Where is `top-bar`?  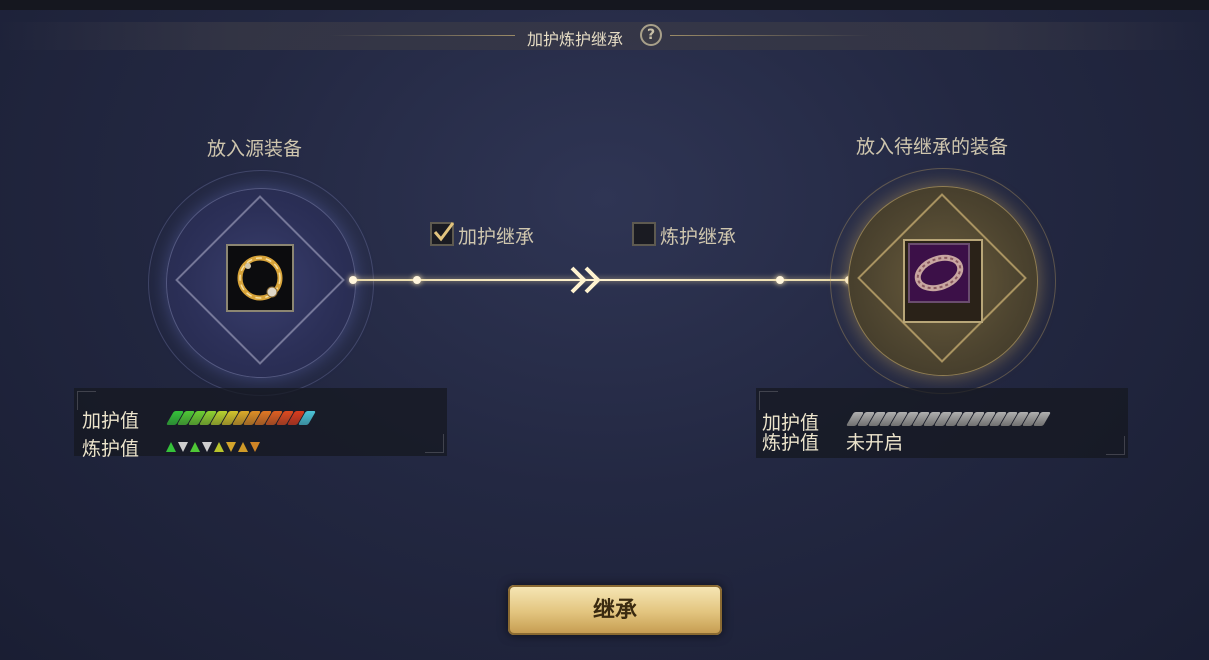
top-bar is located at coordinates (604, 5).